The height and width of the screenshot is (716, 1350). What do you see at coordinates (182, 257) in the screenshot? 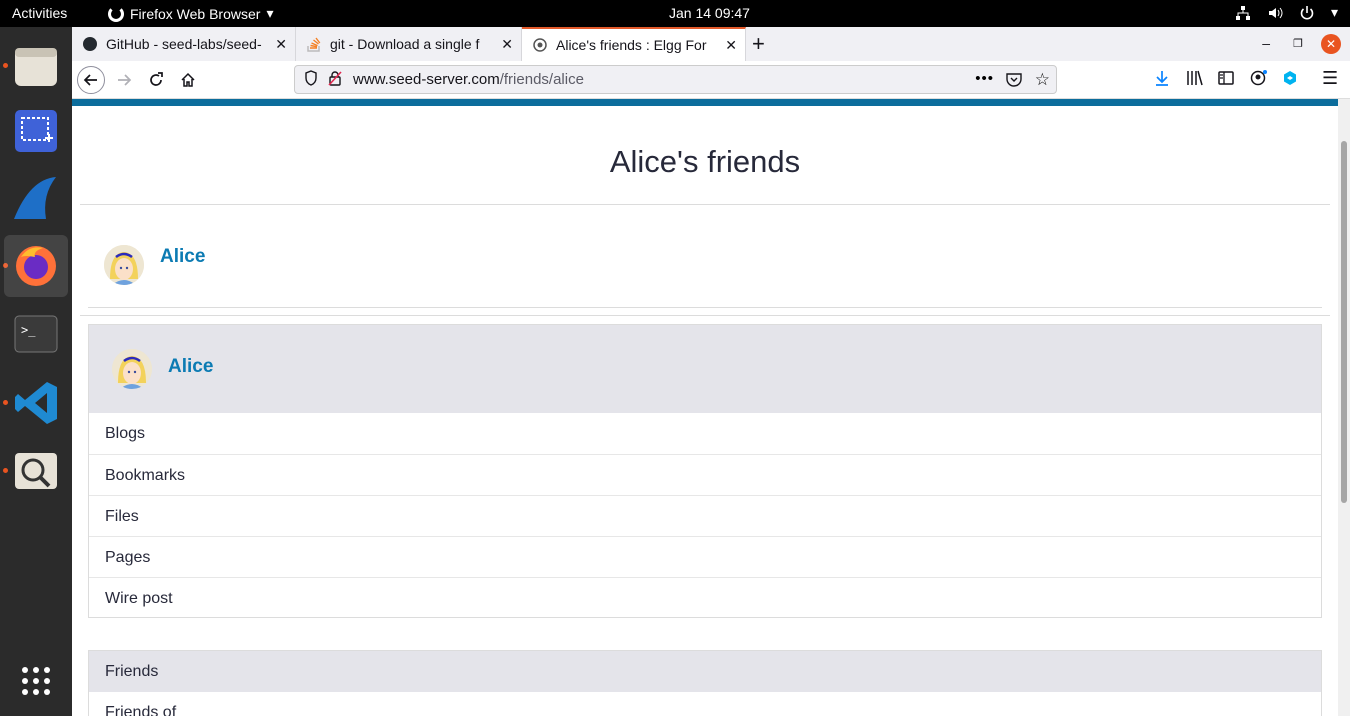
I see `friend-name-link: Alice` at bounding box center [182, 257].